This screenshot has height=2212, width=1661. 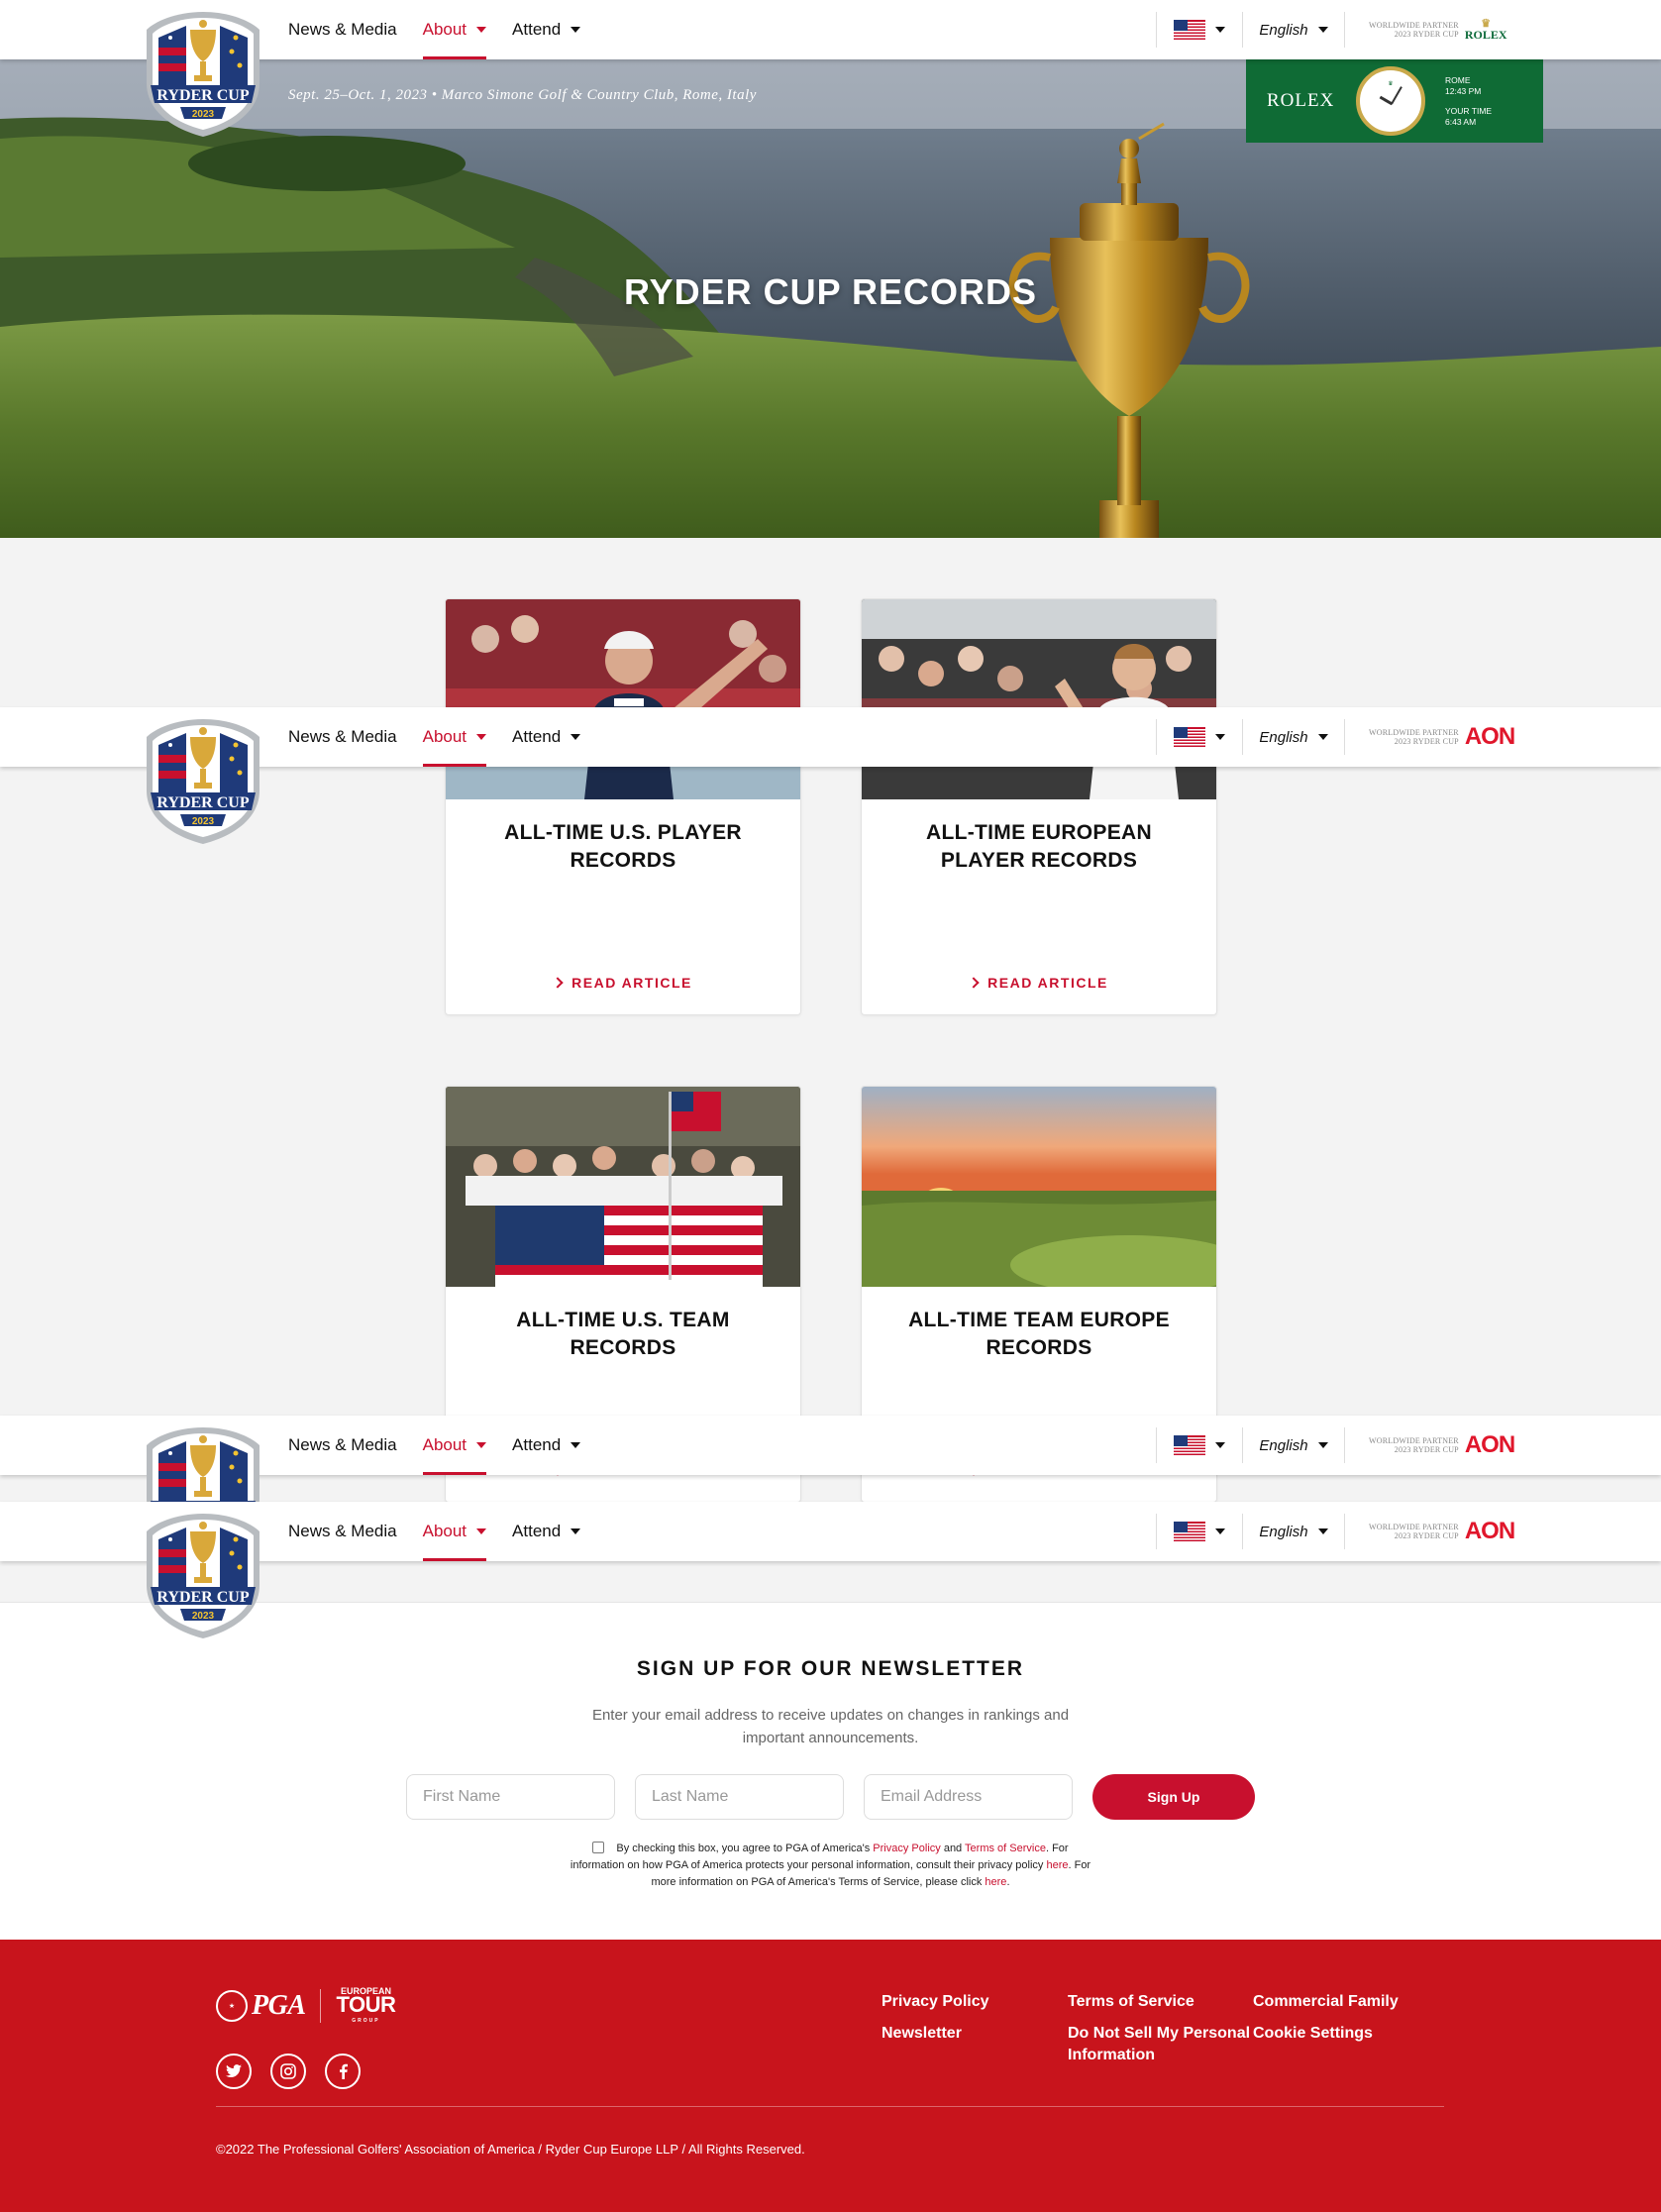 I want to click on city-label: ROME, so click(x=1458, y=79).